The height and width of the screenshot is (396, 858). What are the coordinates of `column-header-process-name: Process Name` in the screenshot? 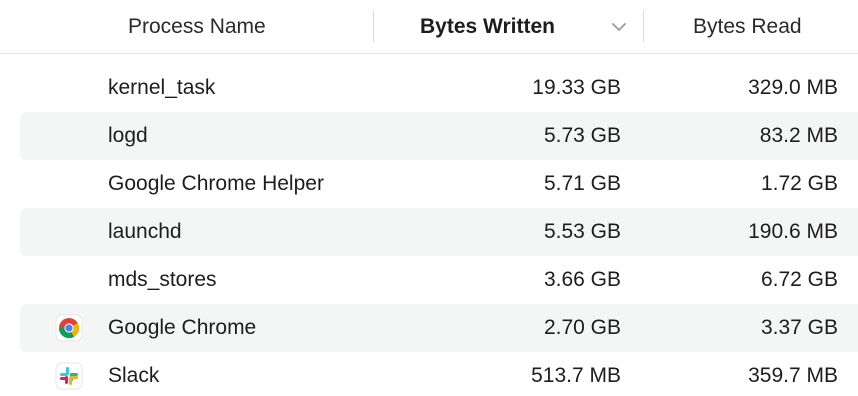 It's located at (197, 26).